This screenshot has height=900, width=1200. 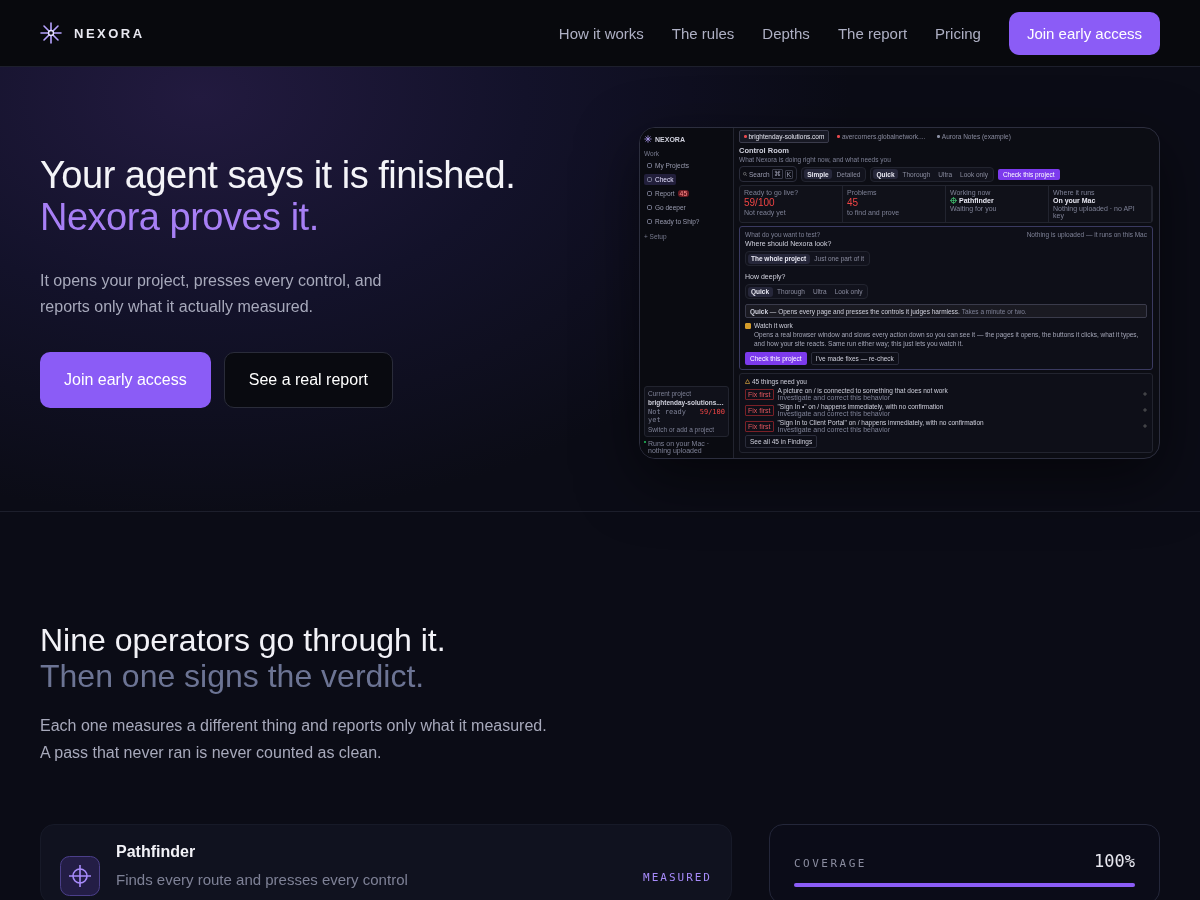 What do you see at coordinates (745, 174) in the screenshot?
I see `search-icon` at bounding box center [745, 174].